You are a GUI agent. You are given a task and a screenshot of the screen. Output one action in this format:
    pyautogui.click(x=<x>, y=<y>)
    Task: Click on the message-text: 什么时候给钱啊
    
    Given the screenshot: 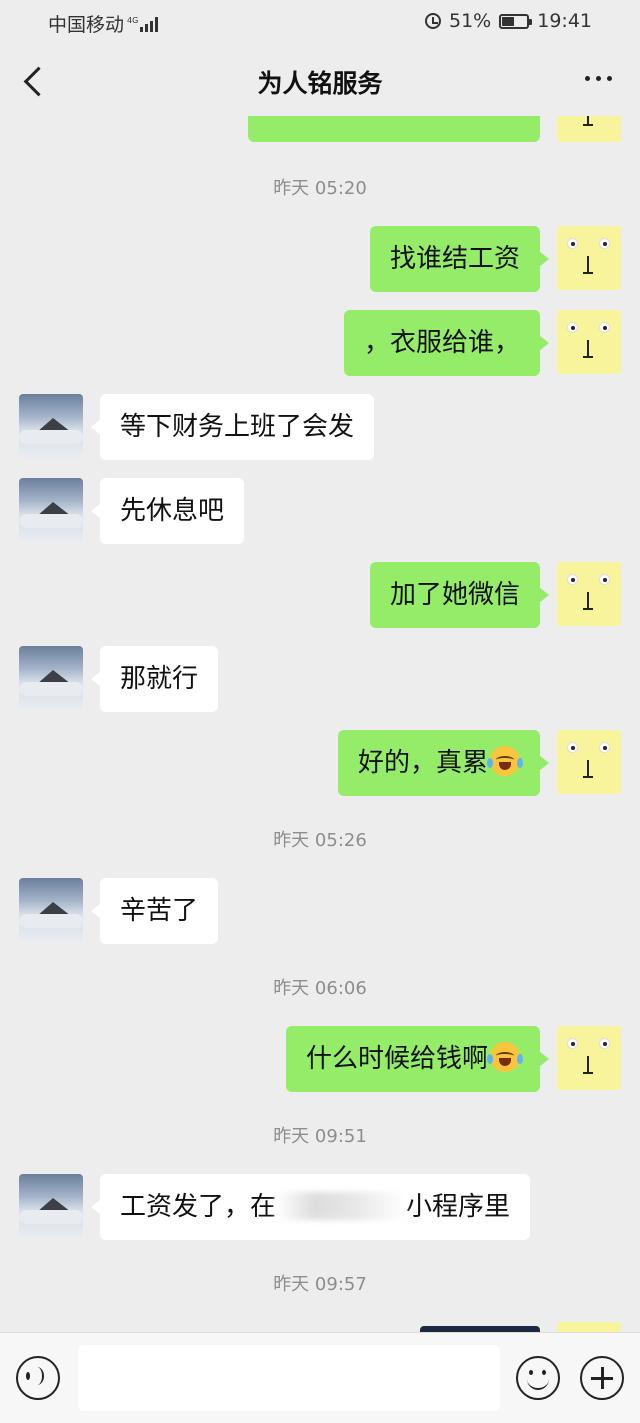 What is the action you would take?
    pyautogui.click(x=396, y=1059)
    